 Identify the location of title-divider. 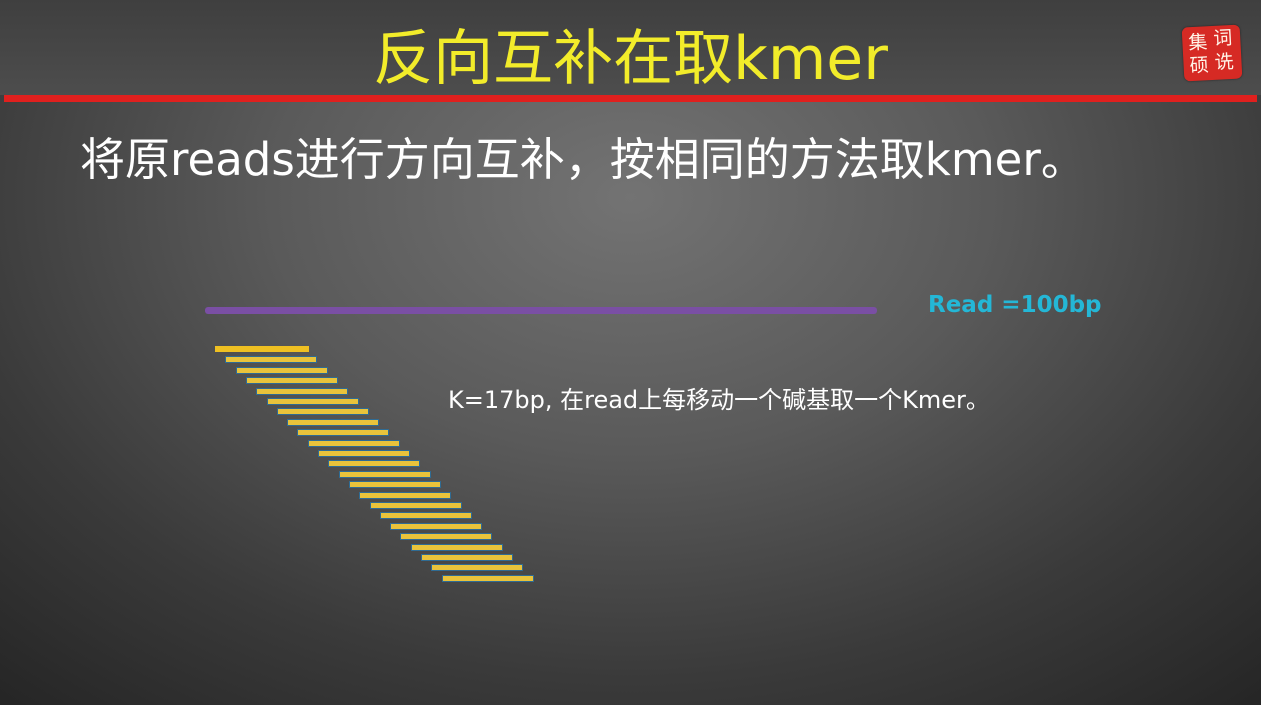
(630, 98).